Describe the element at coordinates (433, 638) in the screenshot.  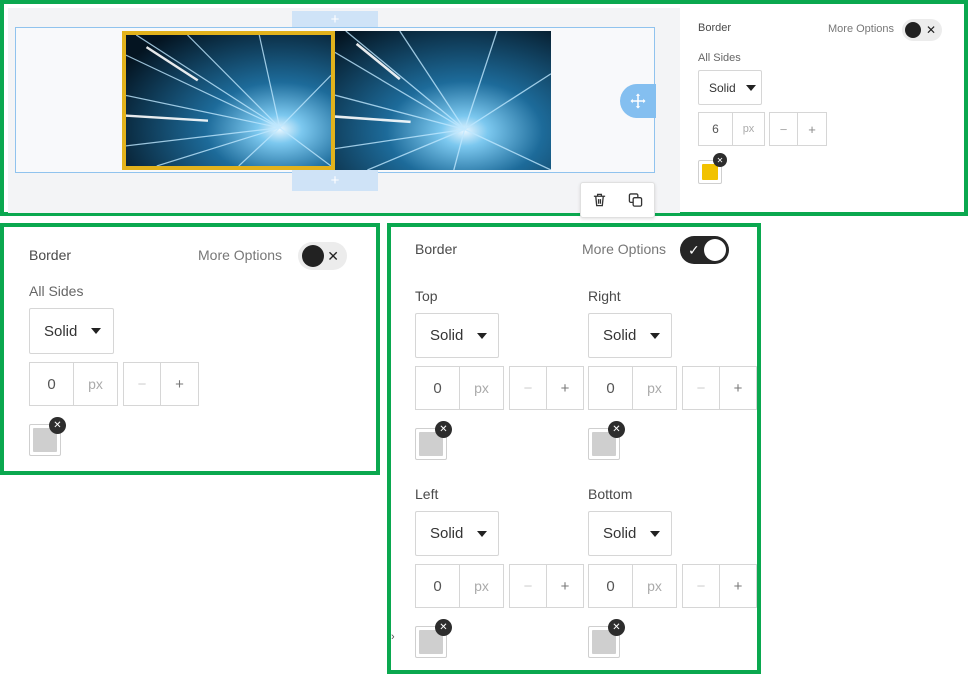
I see `left-color-swatch: ✕` at that location.